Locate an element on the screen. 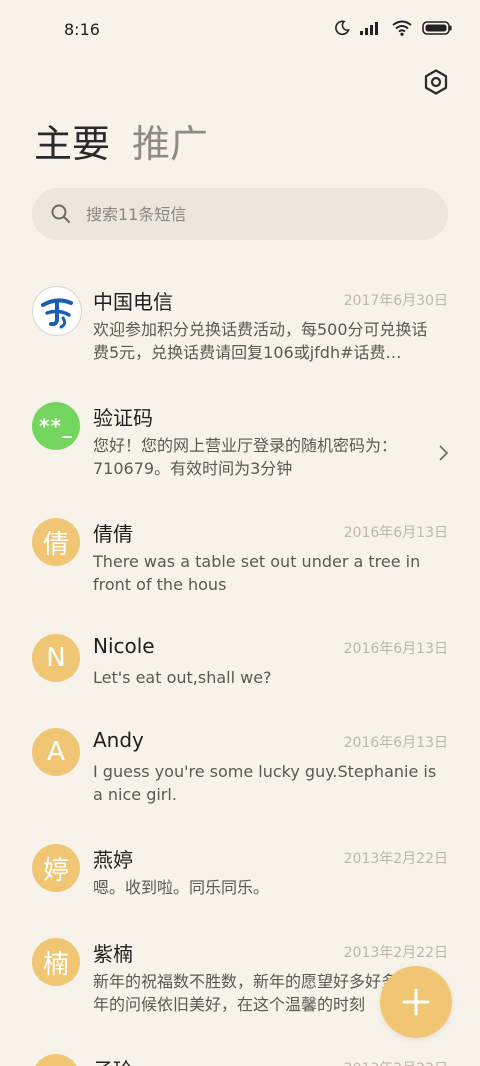 Image resolution: width=480 pixels, height=1066 pixels. search-icon is located at coordinates (60, 213).